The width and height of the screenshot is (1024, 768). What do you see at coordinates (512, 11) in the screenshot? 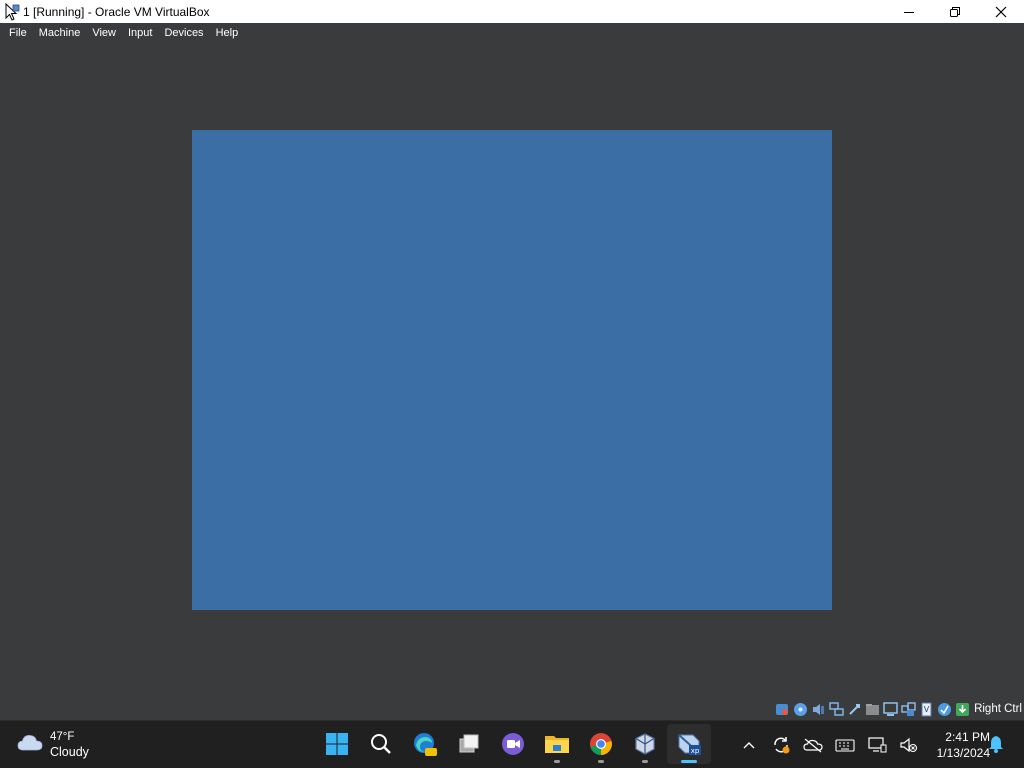
I see `title-bar: 1 [Running] - Oracle VM VirtualBox` at bounding box center [512, 11].